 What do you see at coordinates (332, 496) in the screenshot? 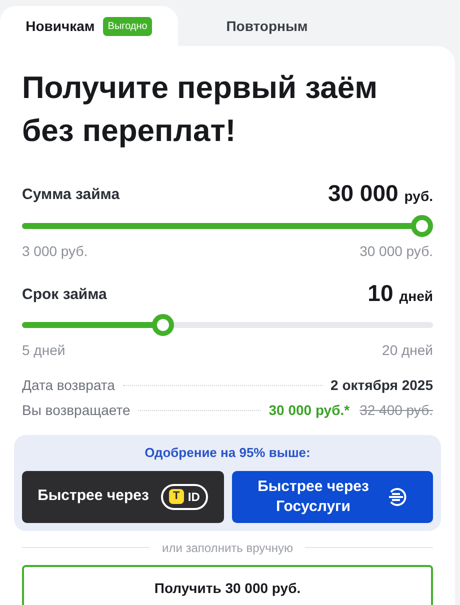
I see `gosuslugi-button: Быстрее через Госуслуги` at bounding box center [332, 496].